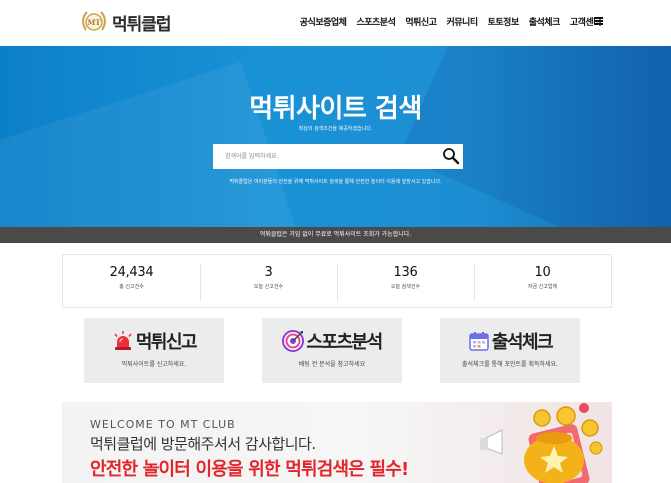  Describe the element at coordinates (421, 21) in the screenshot. I see `nav-item-report: 먹튀신고` at that location.